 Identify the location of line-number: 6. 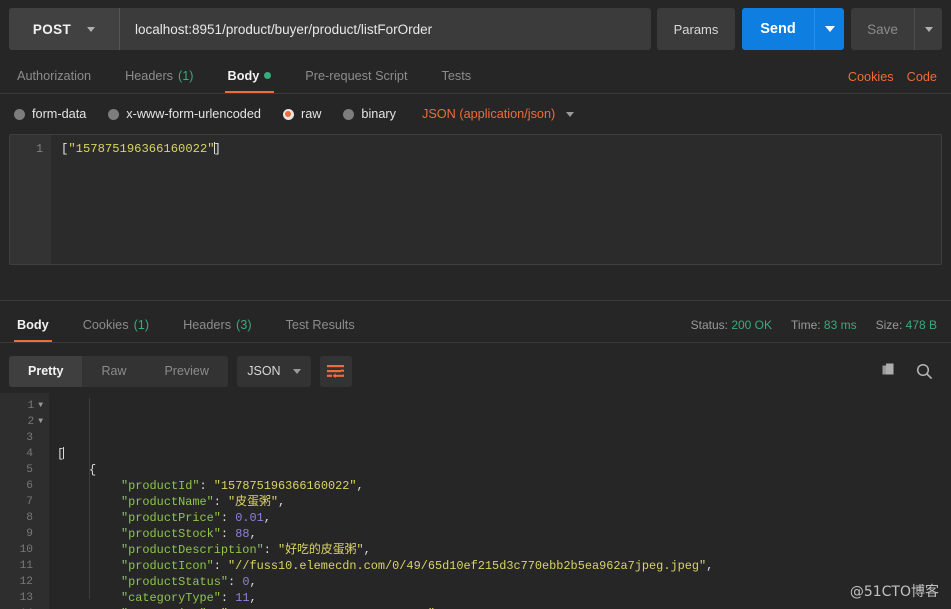
(29, 486).